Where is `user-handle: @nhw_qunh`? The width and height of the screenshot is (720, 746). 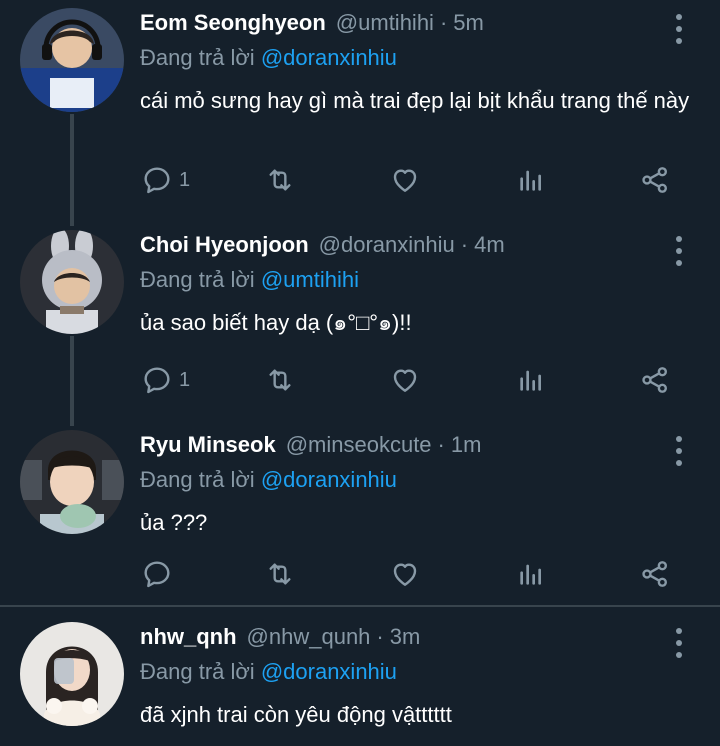
user-handle: @nhw_qunh is located at coordinates (309, 637).